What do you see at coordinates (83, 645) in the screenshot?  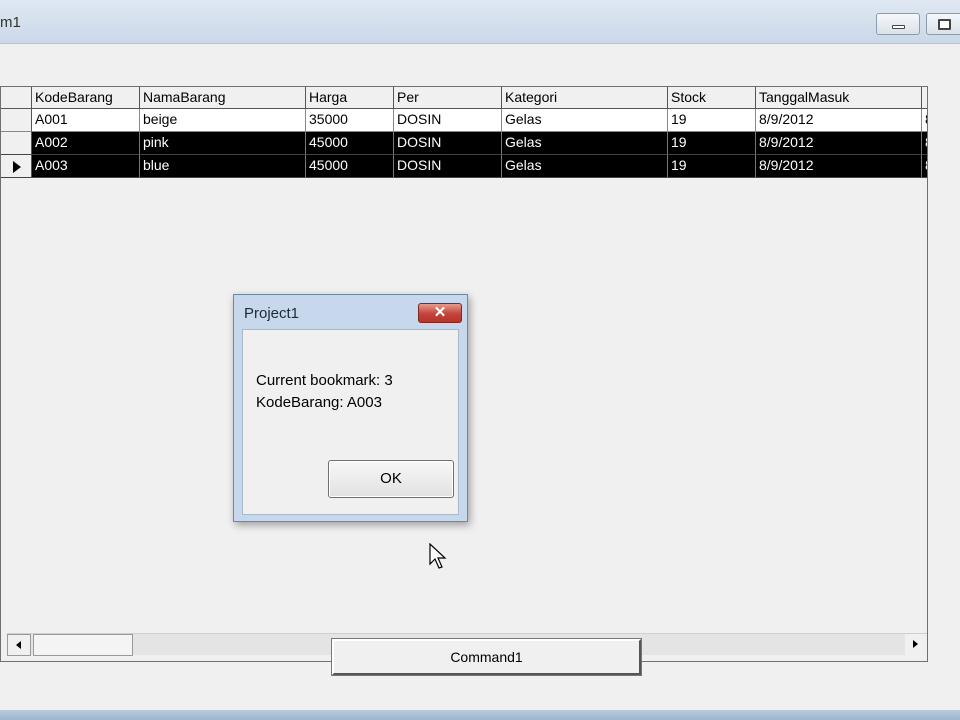 I see `scroll-thumb` at bounding box center [83, 645].